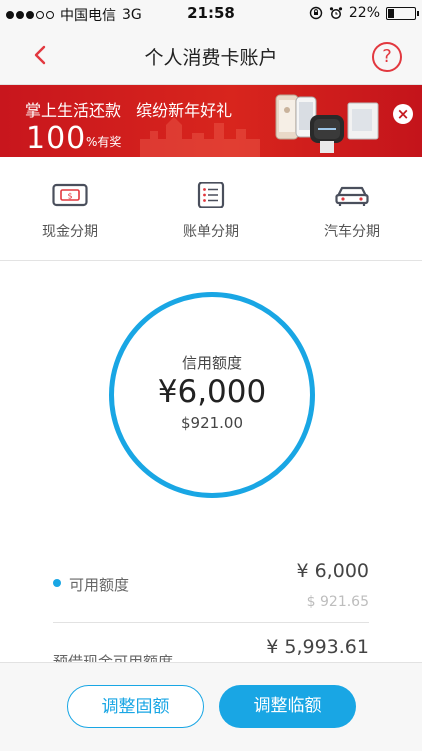  I want to click on banner-amount-note: %有奖, so click(104, 142).